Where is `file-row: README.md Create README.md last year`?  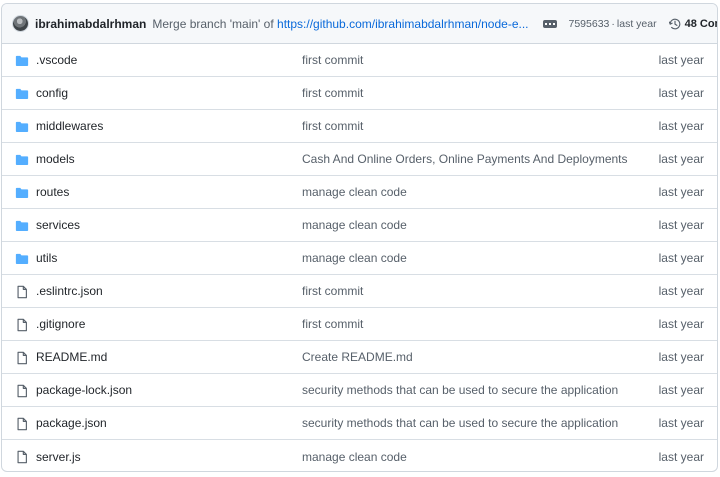
file-row: README.md Create README.md last year is located at coordinates (359, 357).